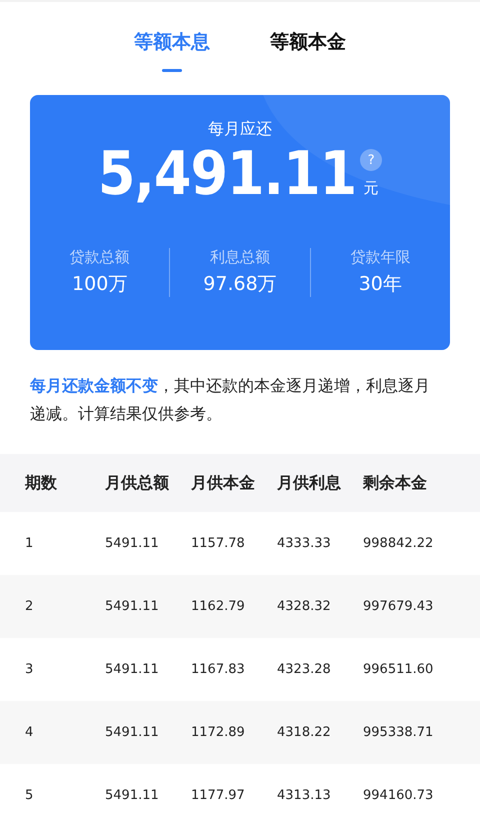 The image size is (480, 836). Describe the element at coordinates (218, 795) in the screenshot. I see `table-cell-text: 1177.97` at that location.